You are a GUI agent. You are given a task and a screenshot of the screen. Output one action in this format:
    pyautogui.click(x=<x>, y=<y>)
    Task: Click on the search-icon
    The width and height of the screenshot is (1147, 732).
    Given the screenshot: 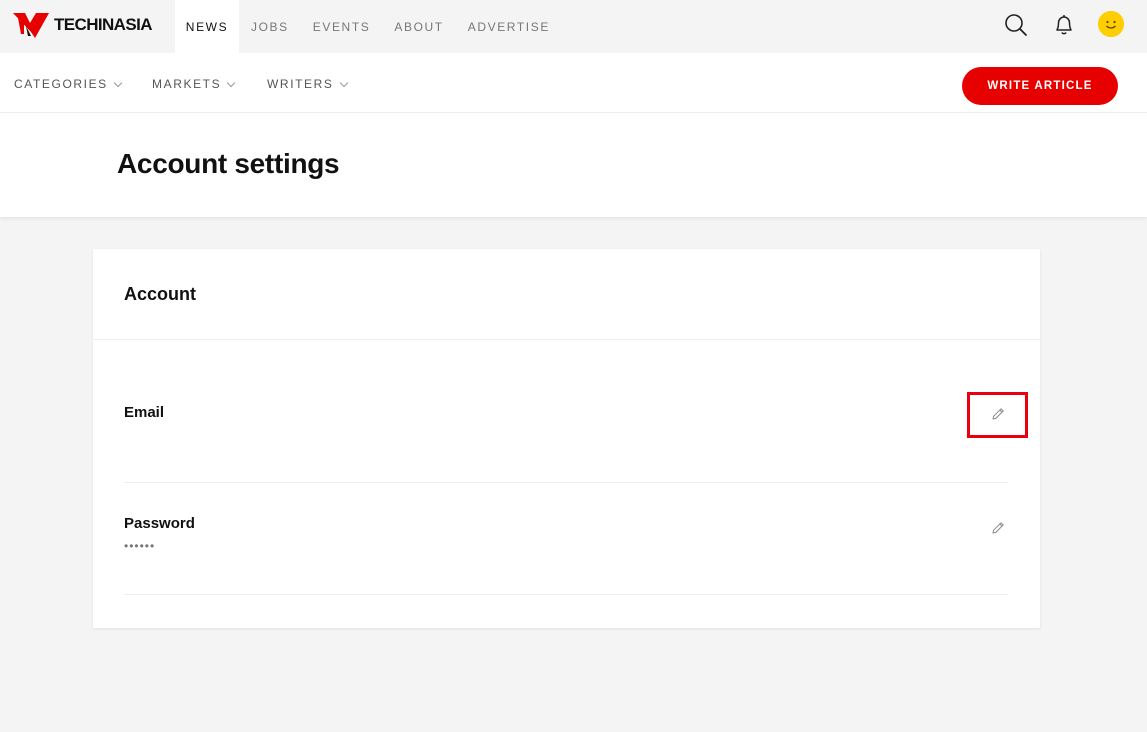 What is the action you would take?
    pyautogui.click(x=1016, y=25)
    